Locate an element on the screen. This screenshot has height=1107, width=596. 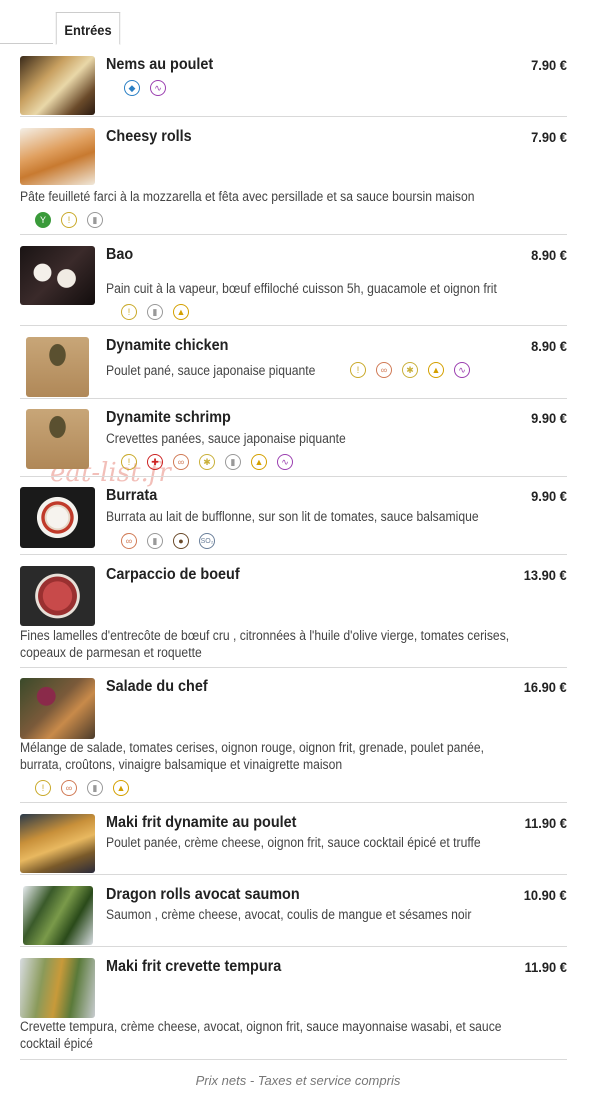
dish-photo-dragon-rolls is located at coordinates (58, 915).